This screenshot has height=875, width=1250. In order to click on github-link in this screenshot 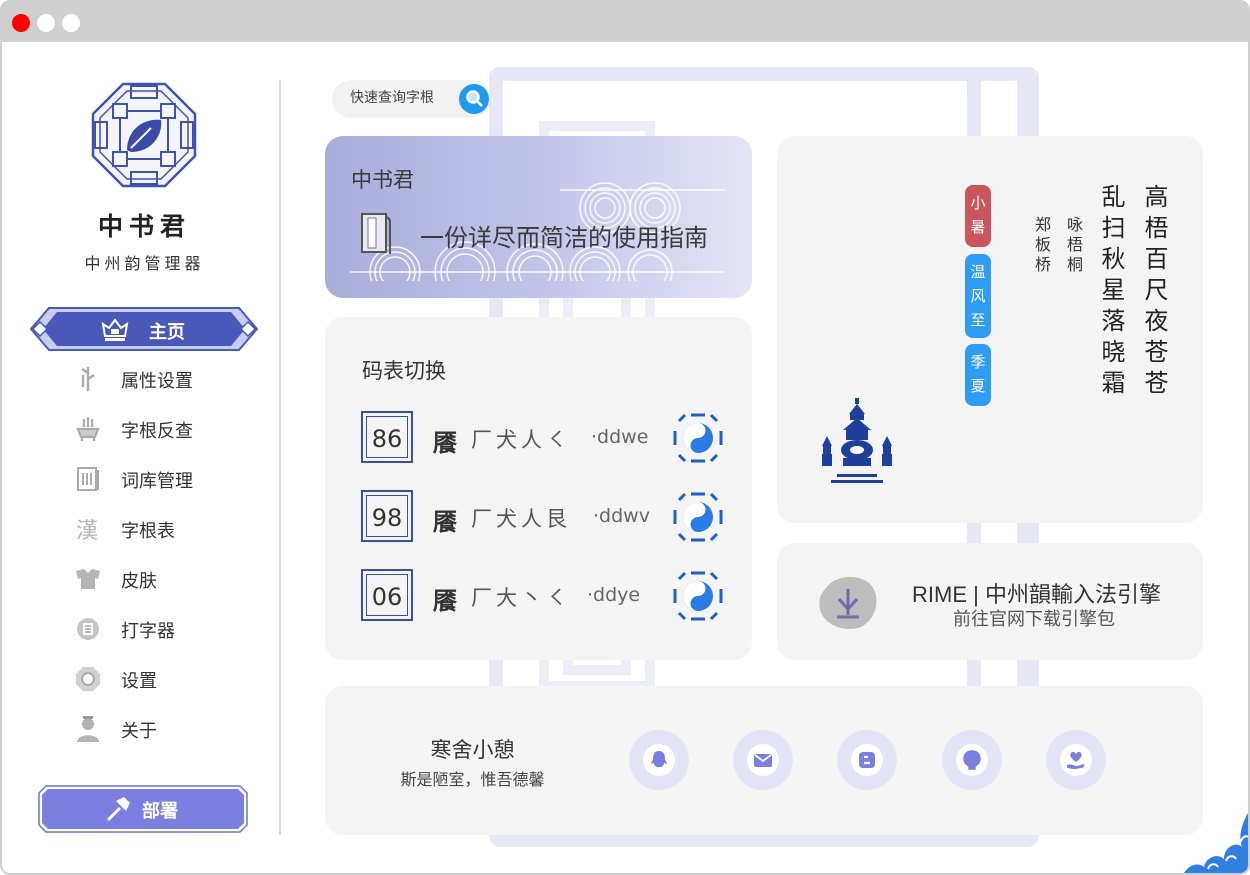, I will do `click(972, 760)`.